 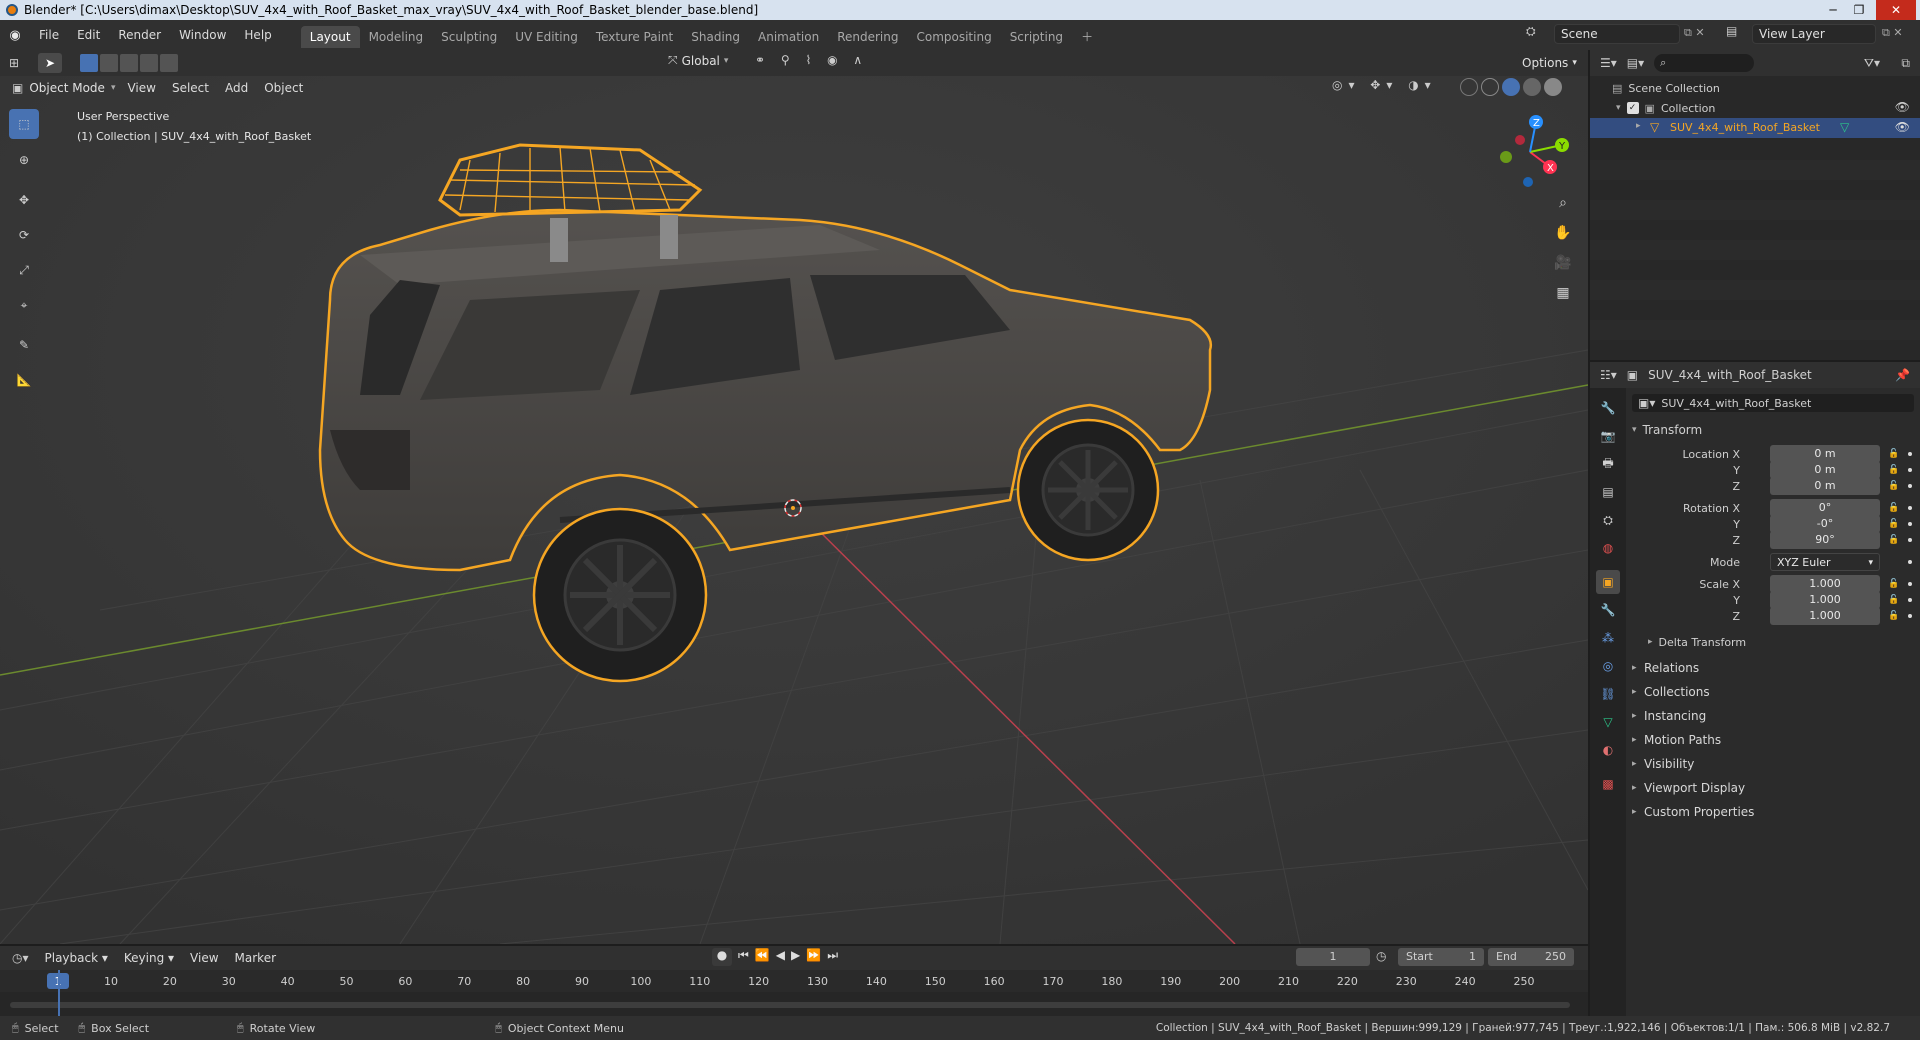 I want to click on outliner-scene-collection: ▤ Scene Collection, so click(x=1666, y=88).